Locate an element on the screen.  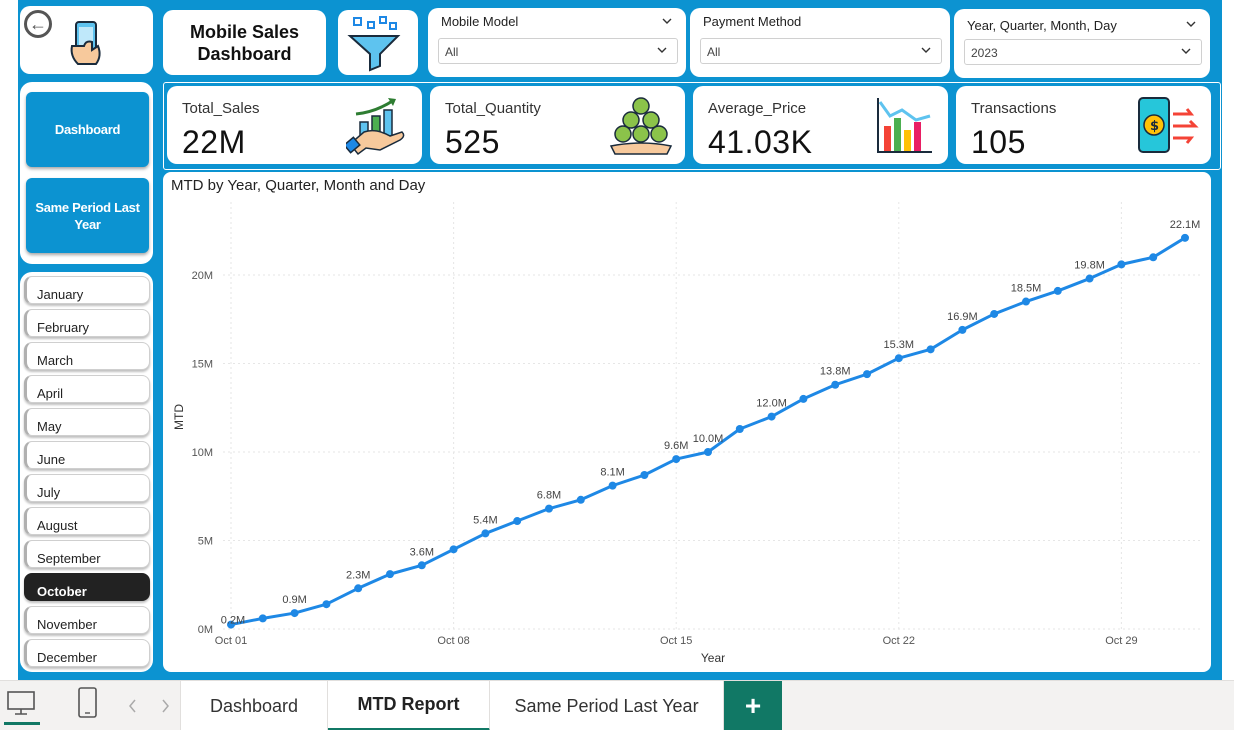
date-hierarchy-slicer: Year, Quarter, Month, Day 2023 is located at coordinates (1082, 43).